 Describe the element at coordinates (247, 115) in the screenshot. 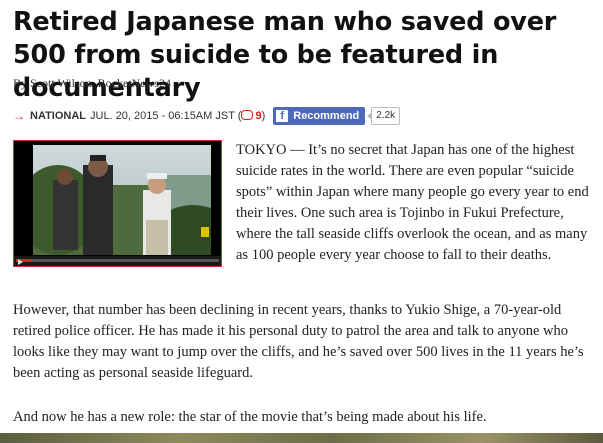

I see `comment-bubble-icon` at that location.